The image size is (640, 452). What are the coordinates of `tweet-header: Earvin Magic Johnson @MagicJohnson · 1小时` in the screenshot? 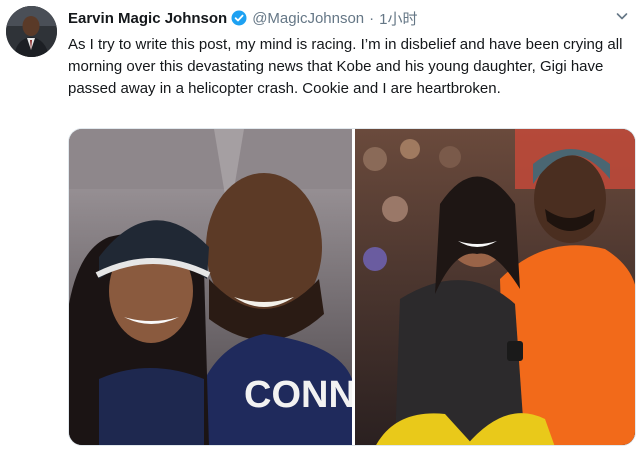 It's located at (243, 18).